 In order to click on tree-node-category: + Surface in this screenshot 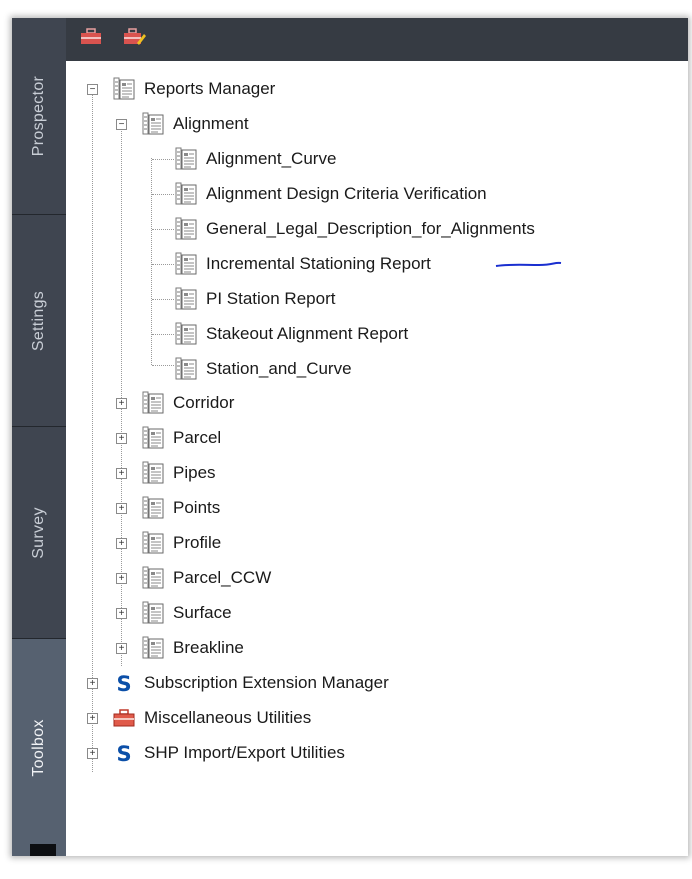, I will do `click(173, 613)`.